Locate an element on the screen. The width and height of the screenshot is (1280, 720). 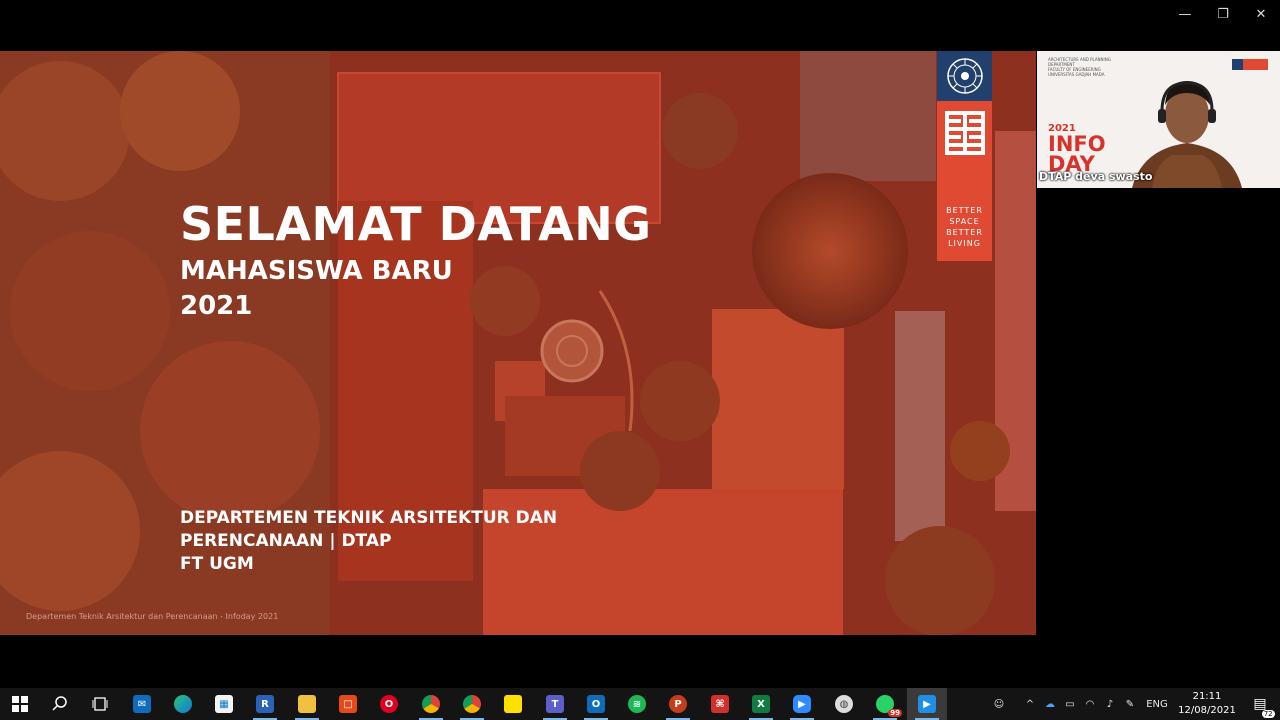
windows-logo-icon is located at coordinates (20, 704).